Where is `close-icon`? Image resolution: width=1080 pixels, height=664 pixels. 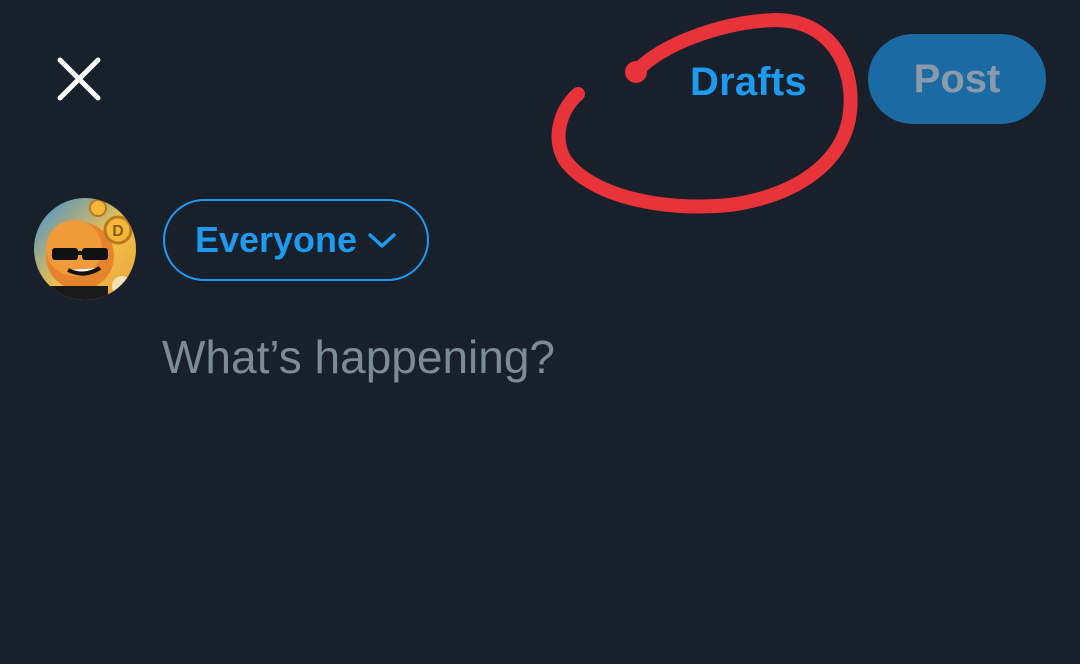
close-icon is located at coordinates (79, 79).